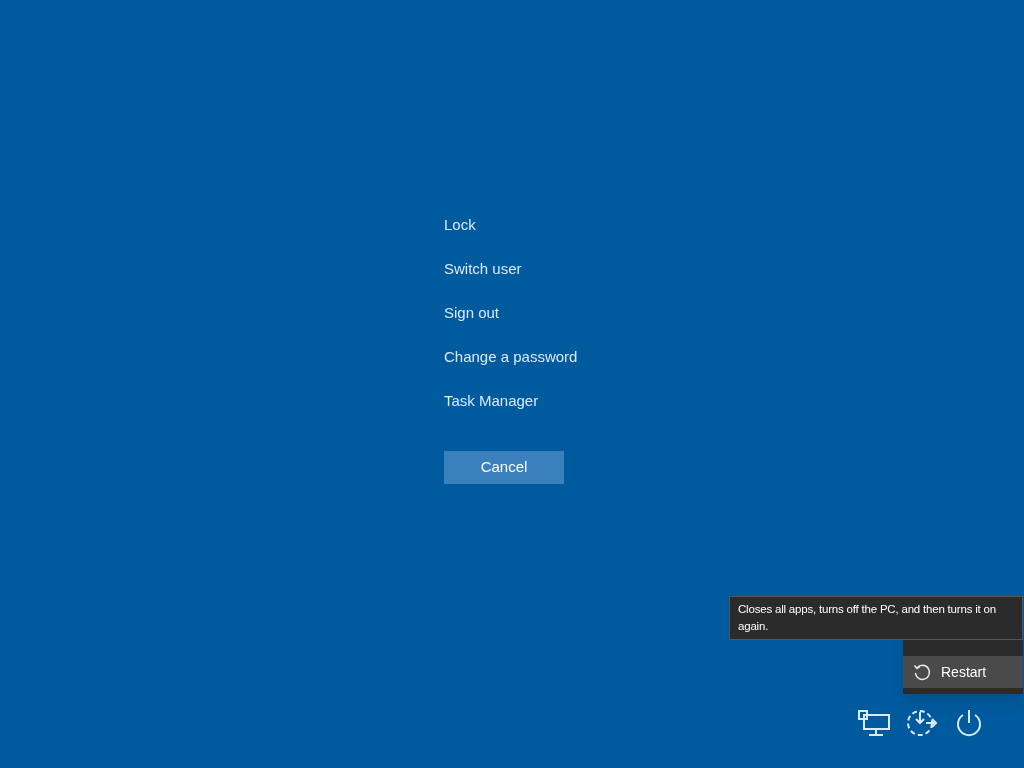 This screenshot has width=1024, height=768. What do you see at coordinates (511, 357) in the screenshot?
I see `menu-link: Change a password` at bounding box center [511, 357].